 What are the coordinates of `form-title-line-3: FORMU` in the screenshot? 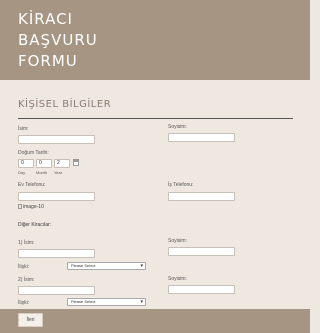 It's located at (48, 61).